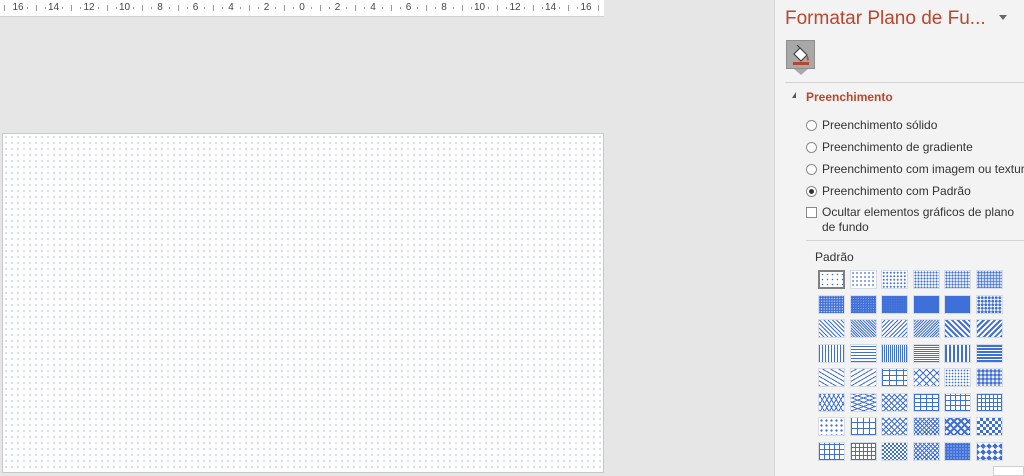 Image resolution: width=1024 pixels, height=476 pixels. I want to click on paint-bucket-icon, so click(800, 54).